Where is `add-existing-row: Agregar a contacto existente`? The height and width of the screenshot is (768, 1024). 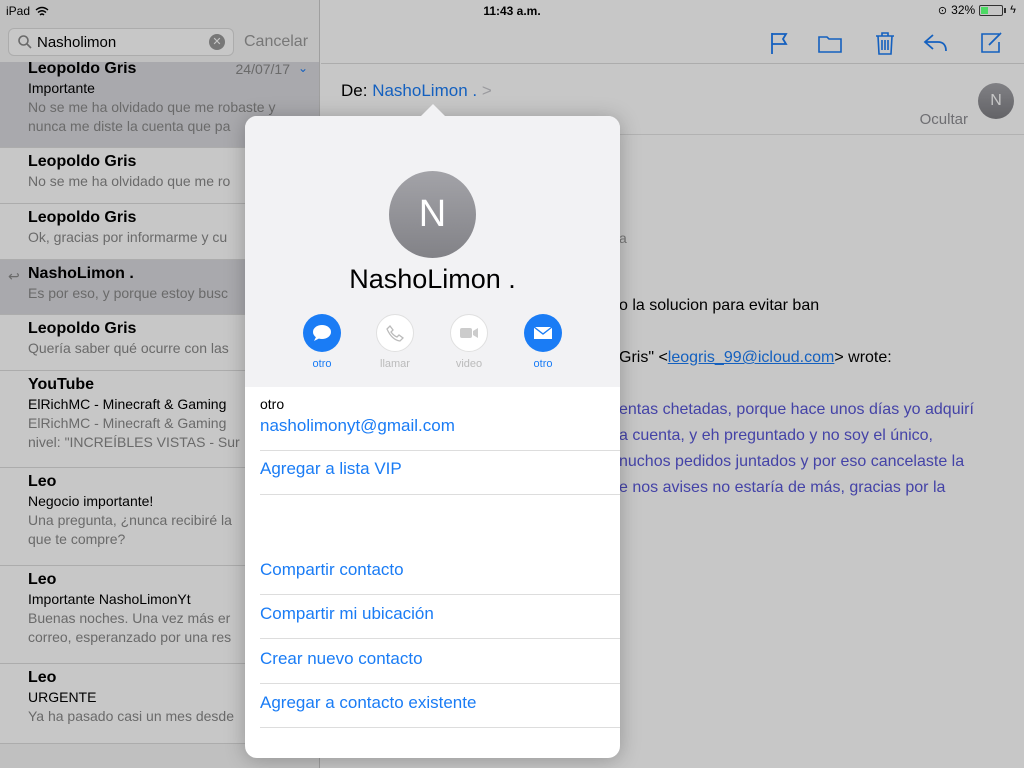 add-existing-row: Agregar a contacto existente is located at coordinates (440, 710).